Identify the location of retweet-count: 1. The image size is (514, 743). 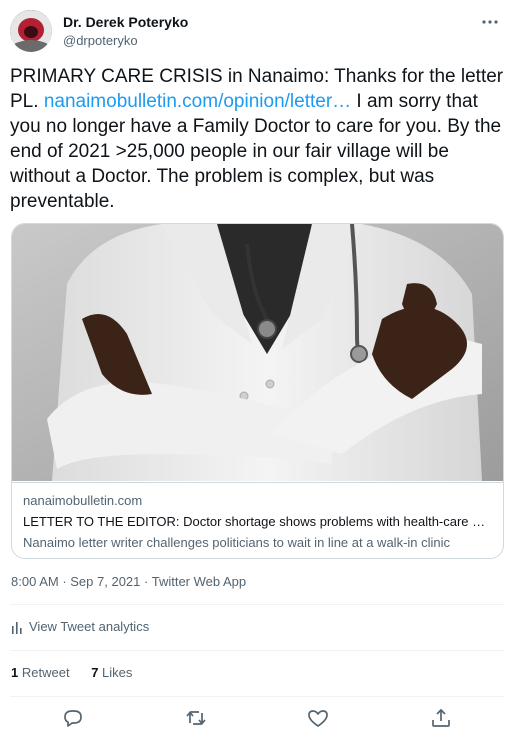
(15, 672).